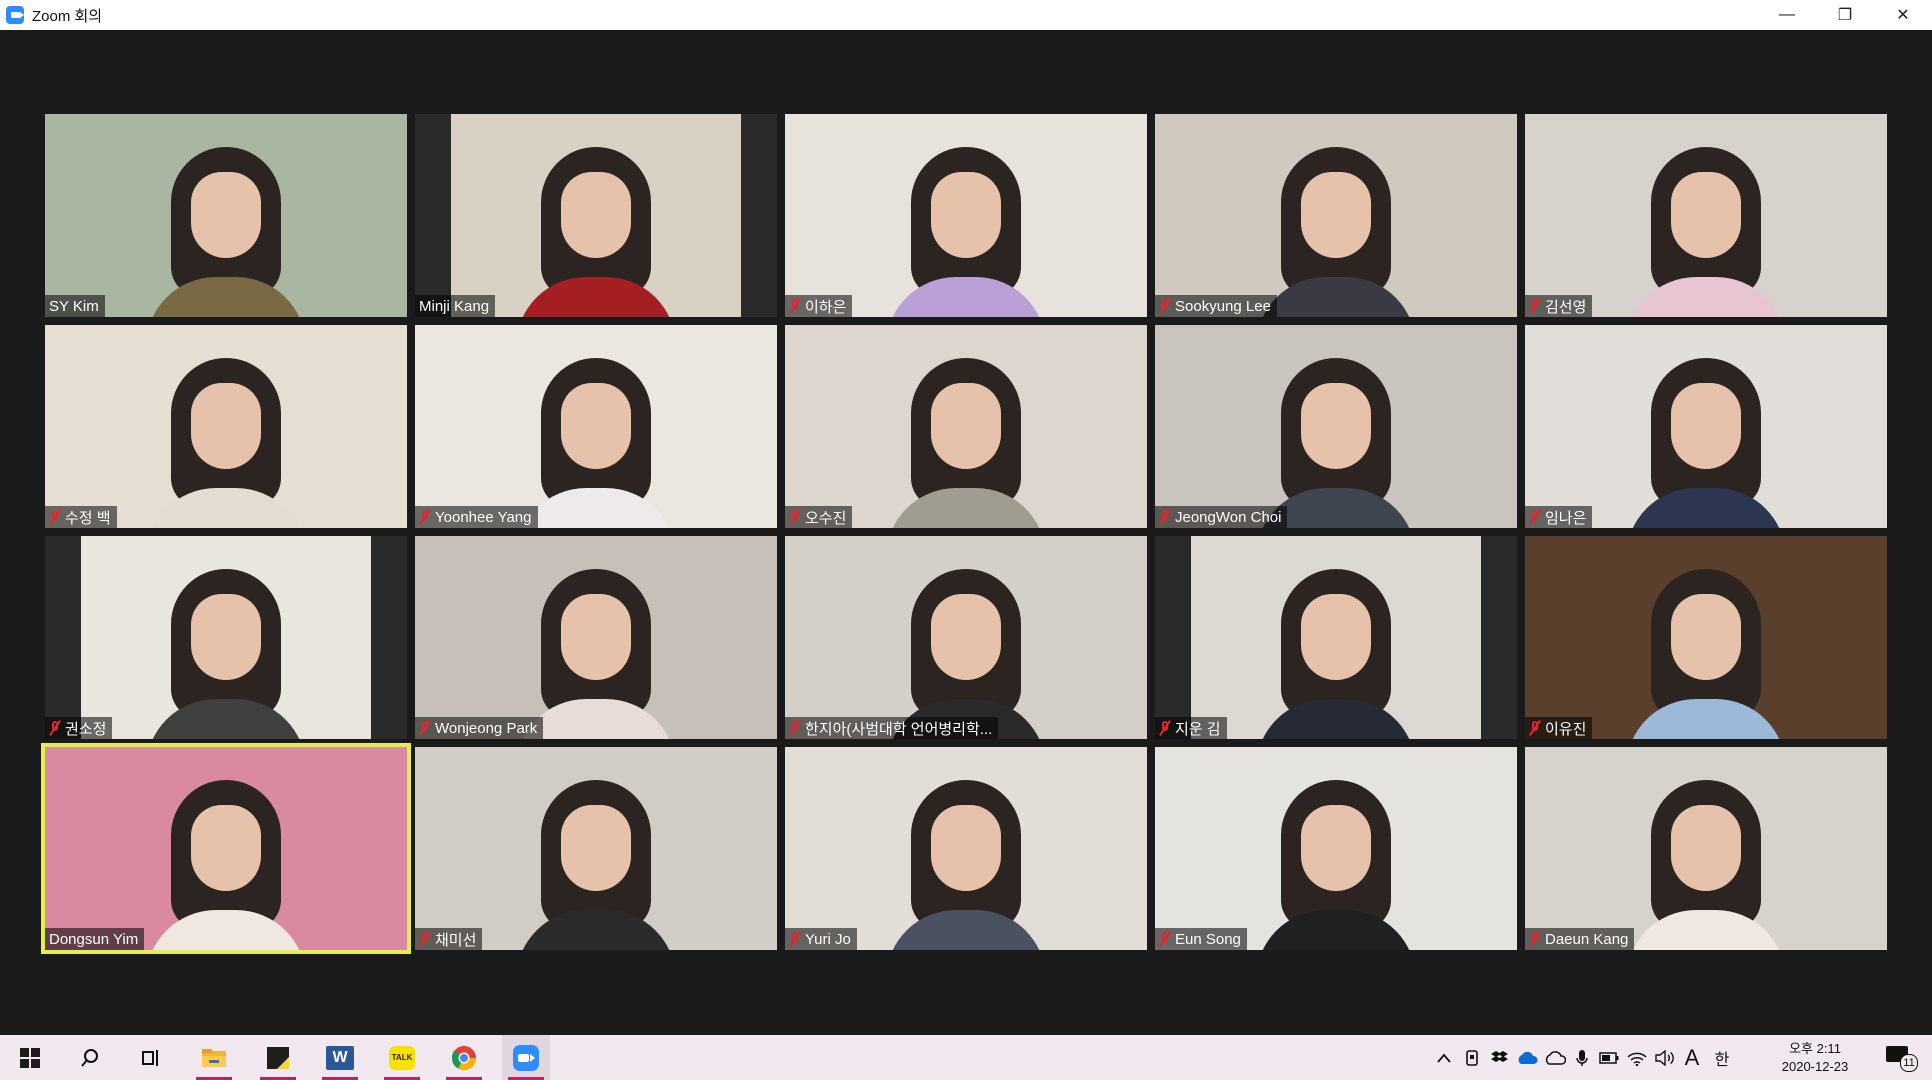 The width and height of the screenshot is (1932, 1080). I want to click on participant-name-plate: 이유진, so click(1559, 728).